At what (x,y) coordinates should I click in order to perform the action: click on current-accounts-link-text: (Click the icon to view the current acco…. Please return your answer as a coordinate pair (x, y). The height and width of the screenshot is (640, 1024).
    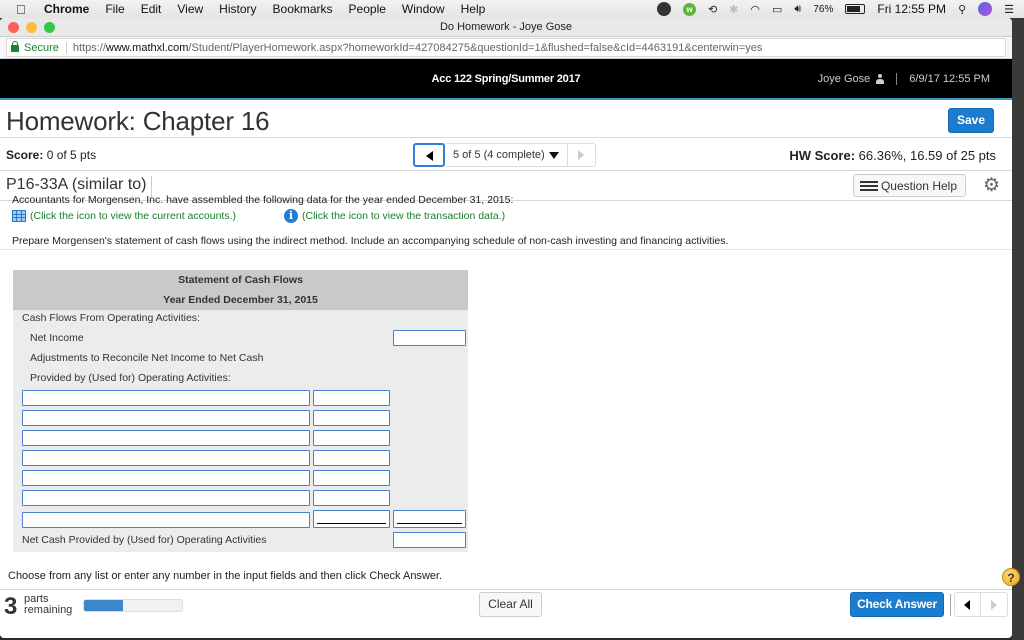
    Looking at the image, I should click on (133, 216).